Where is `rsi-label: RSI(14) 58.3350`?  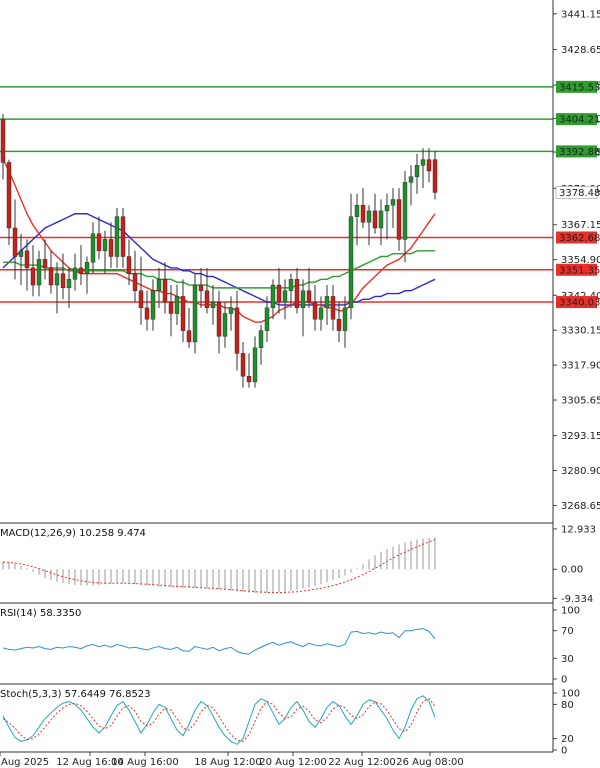 rsi-label: RSI(14) 58.3350 is located at coordinates (40, 613).